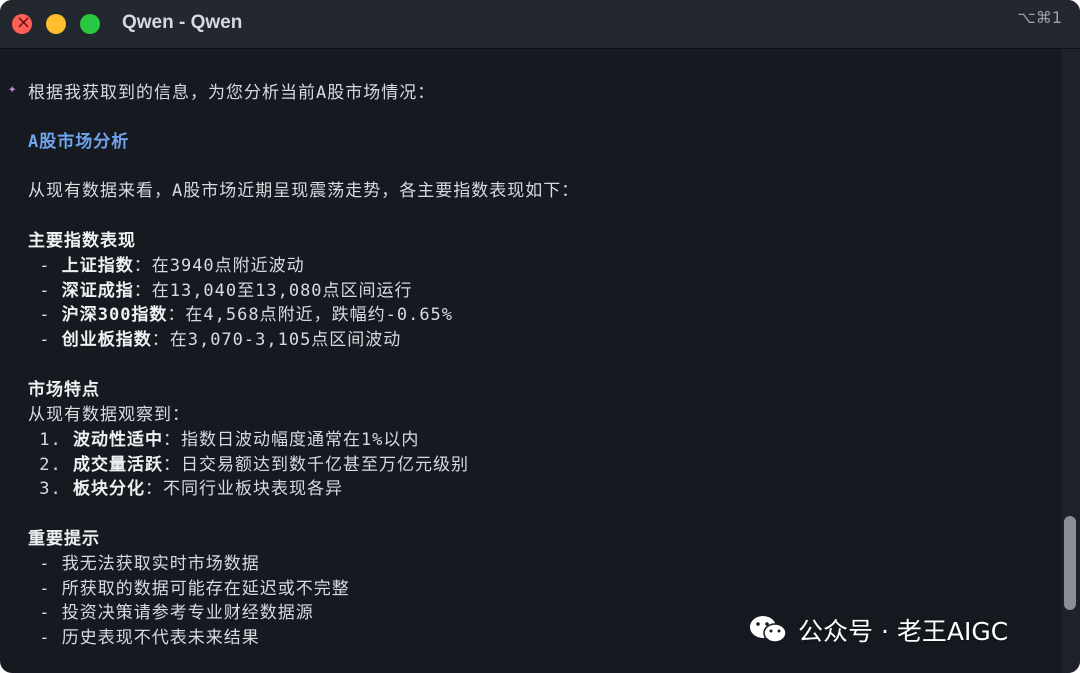  What do you see at coordinates (144, 564) in the screenshot?
I see `note-item: - 我无法获取实时市场数据` at bounding box center [144, 564].